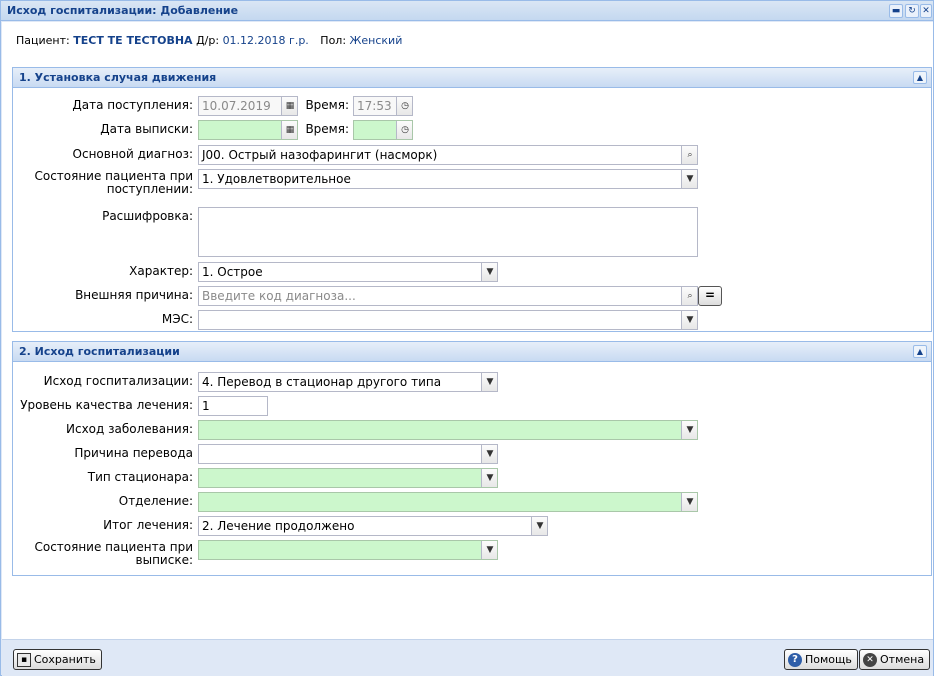 The height and width of the screenshot is (676, 934). Describe the element at coordinates (99, 351) in the screenshot. I see `section-outcome-title: 2. Исход госпитализации` at that location.